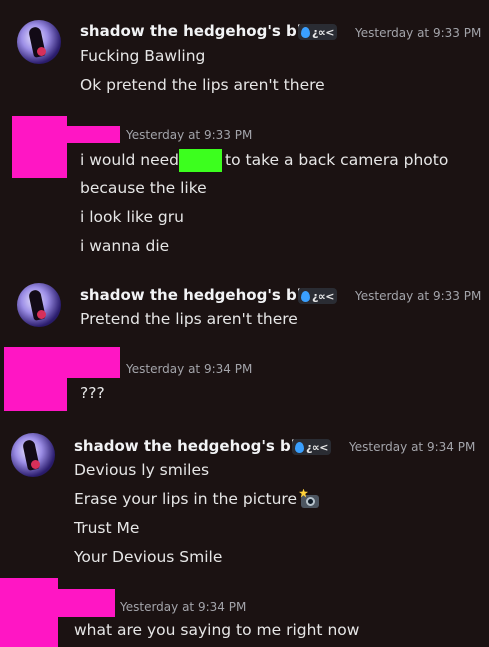  What do you see at coordinates (142, 470) in the screenshot?
I see `message-text: Devious ly smiles` at bounding box center [142, 470].